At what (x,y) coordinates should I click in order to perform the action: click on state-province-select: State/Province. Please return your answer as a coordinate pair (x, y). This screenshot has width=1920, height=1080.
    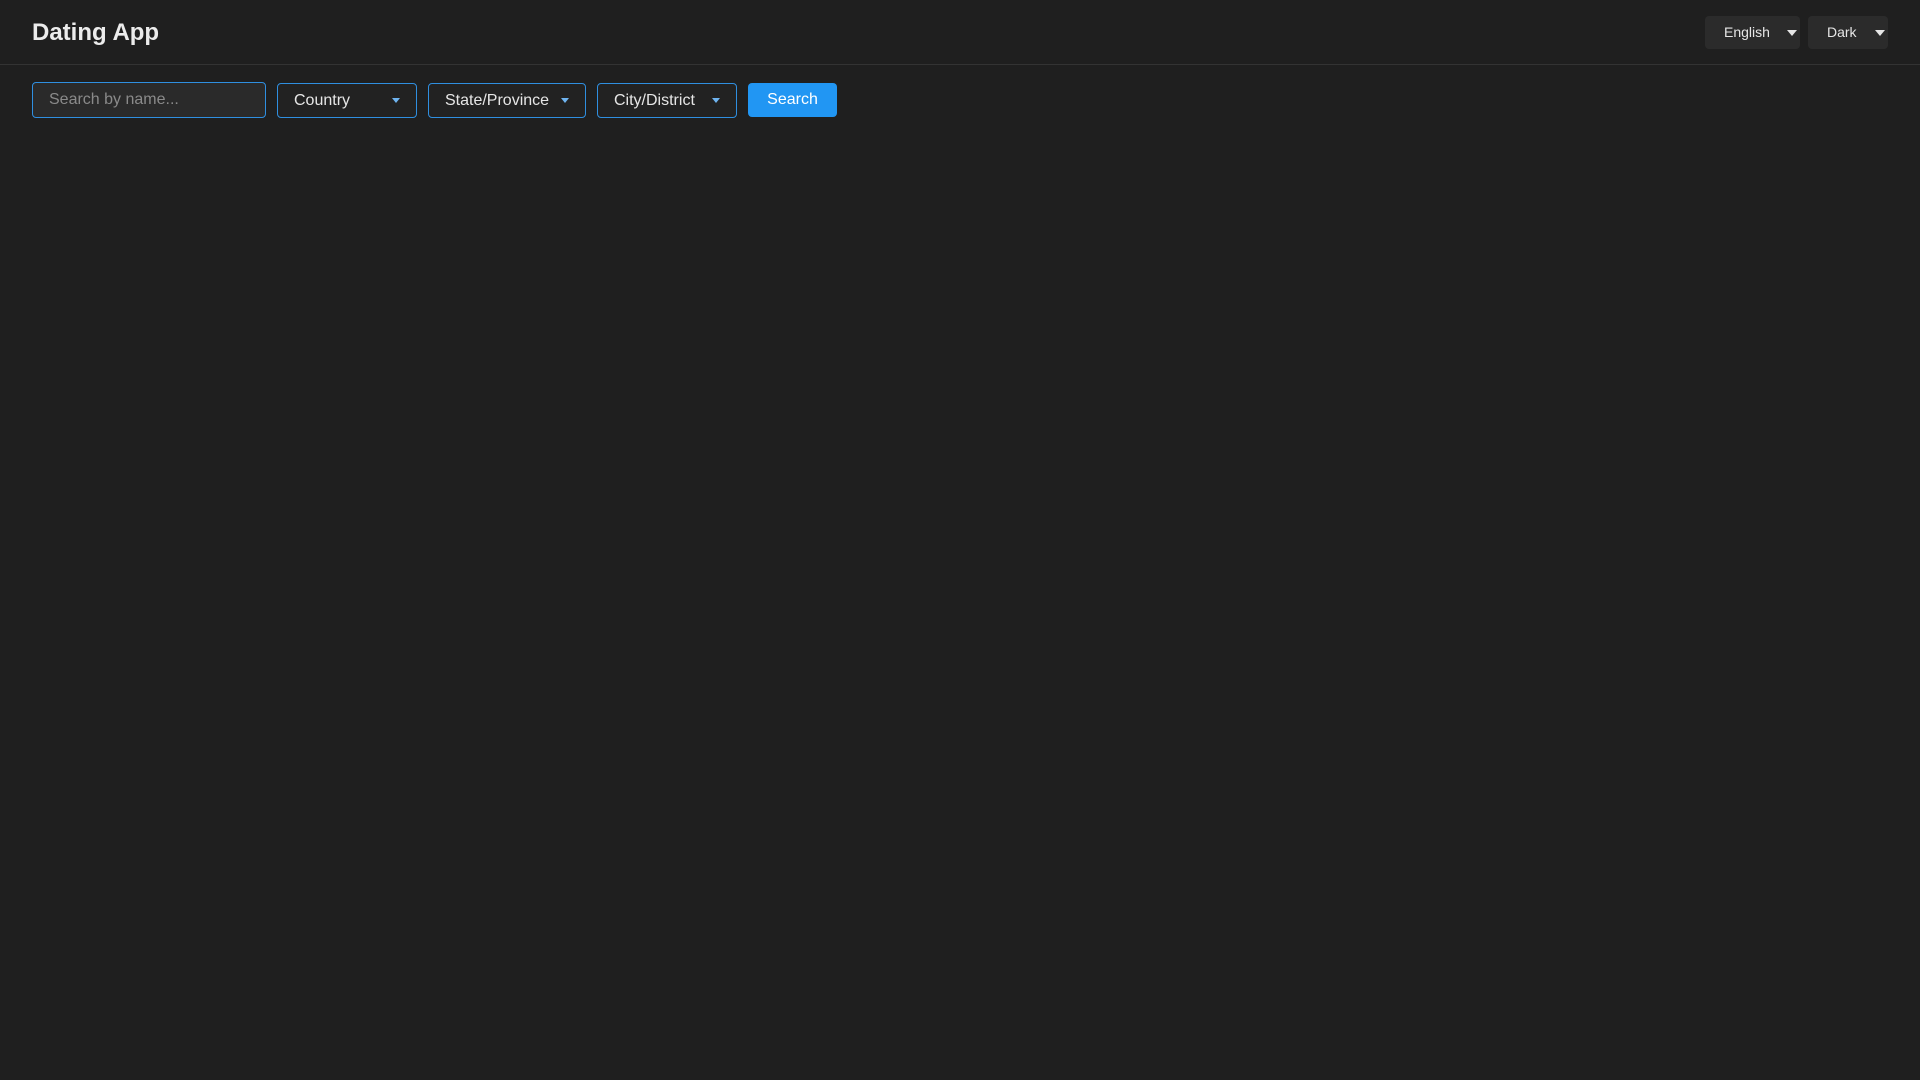
    Looking at the image, I should click on (507, 100).